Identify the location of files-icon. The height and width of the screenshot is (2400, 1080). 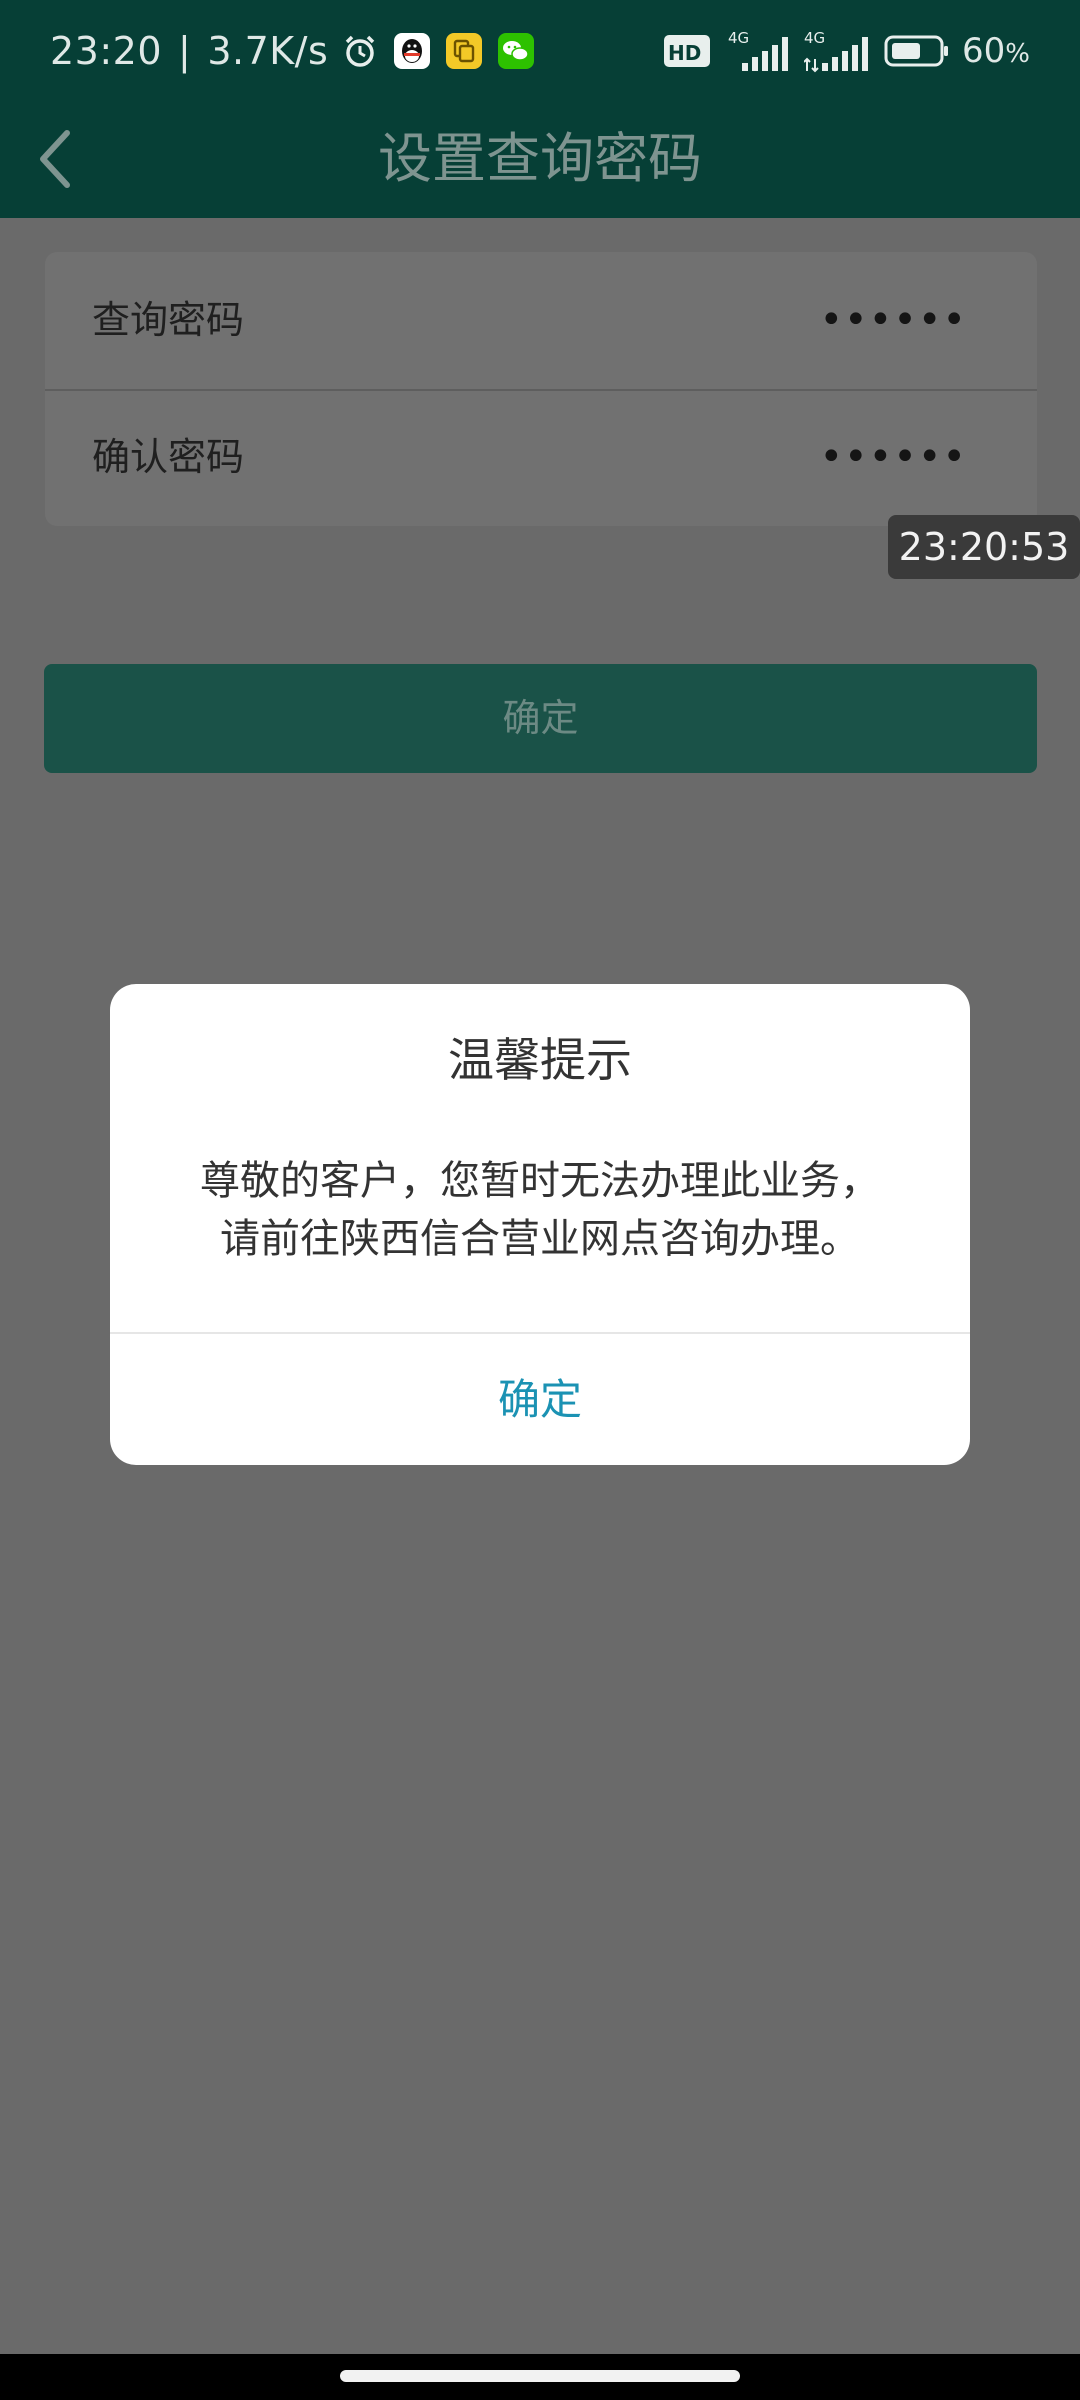
(464, 51).